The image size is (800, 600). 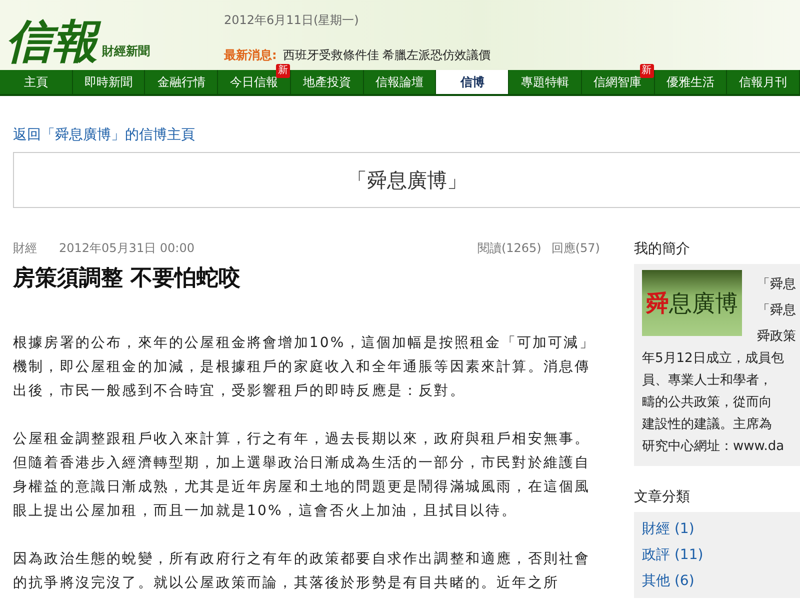 What do you see at coordinates (717, 555) in the screenshot?
I see `category-link: 政評 (11)` at bounding box center [717, 555].